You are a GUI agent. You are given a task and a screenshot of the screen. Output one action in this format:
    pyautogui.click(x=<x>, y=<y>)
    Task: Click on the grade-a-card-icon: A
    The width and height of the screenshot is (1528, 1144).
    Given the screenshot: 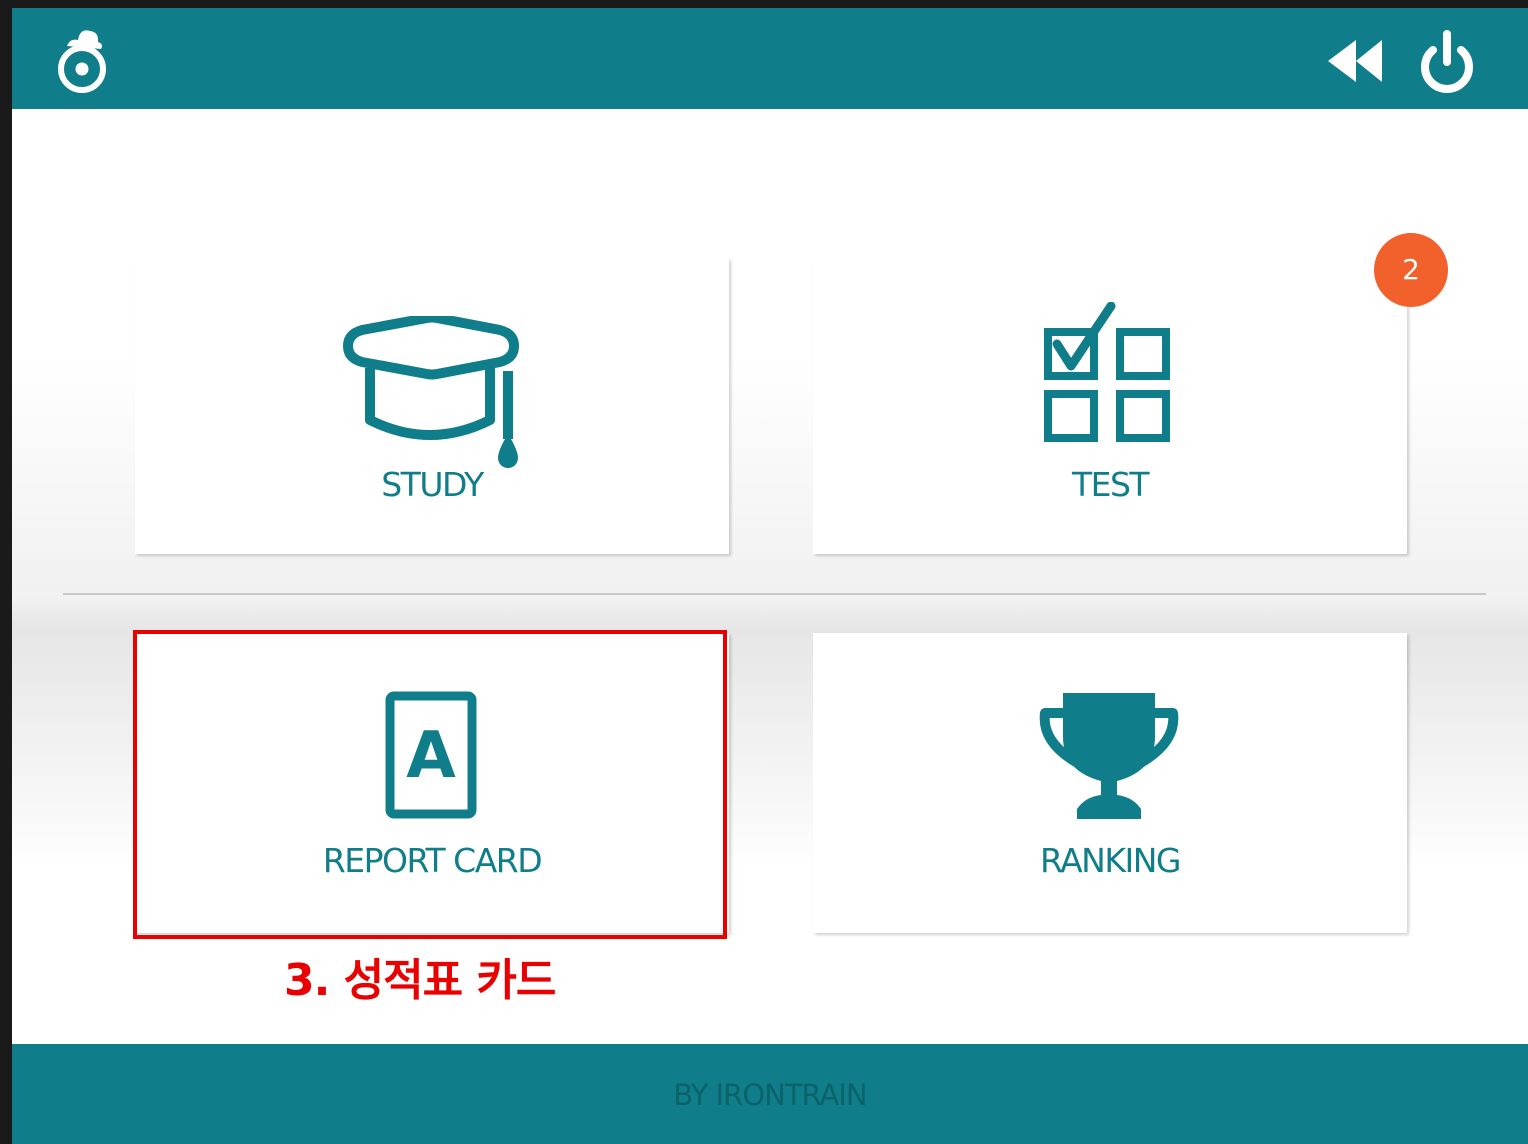 What is the action you would take?
    pyautogui.click(x=431, y=755)
    